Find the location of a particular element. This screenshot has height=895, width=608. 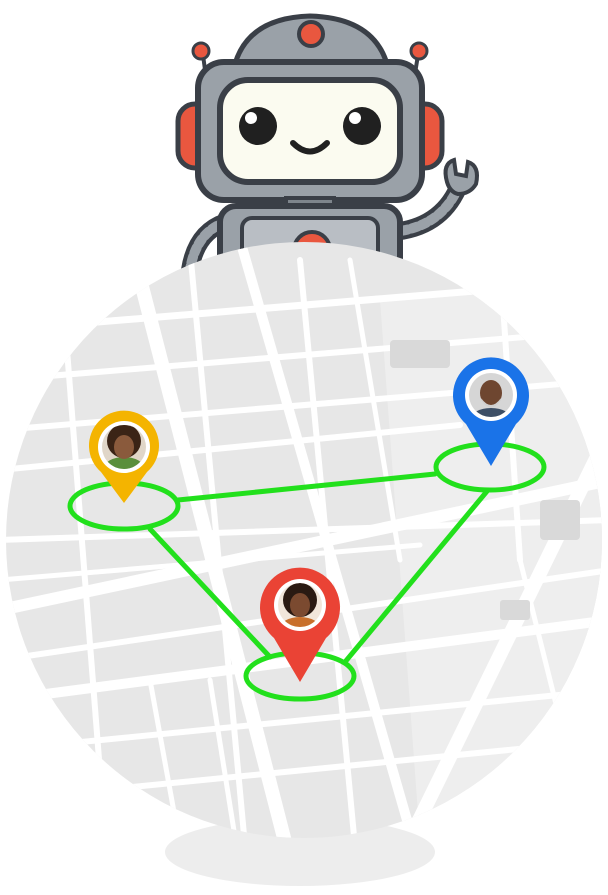

robot-antenna-right-tip is located at coordinates (419, 51).